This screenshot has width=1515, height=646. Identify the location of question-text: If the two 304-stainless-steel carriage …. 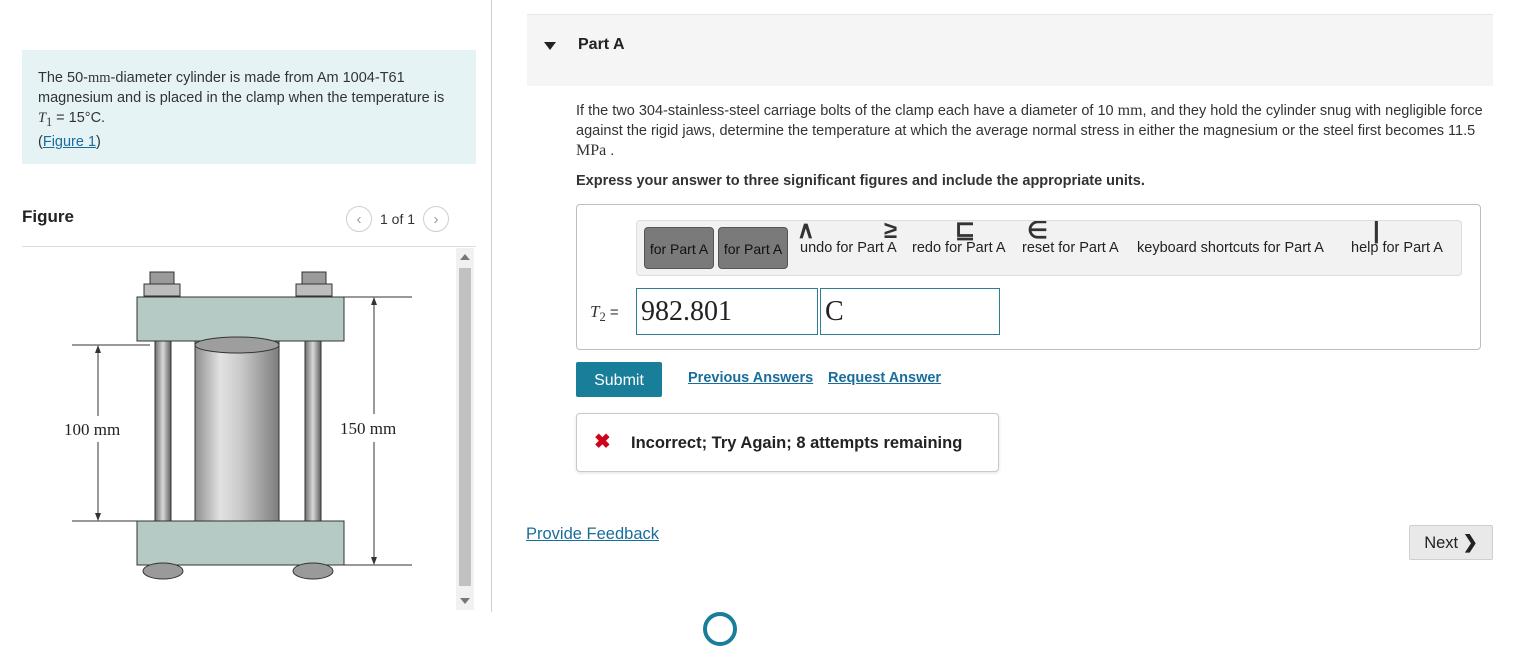
(1033, 131).